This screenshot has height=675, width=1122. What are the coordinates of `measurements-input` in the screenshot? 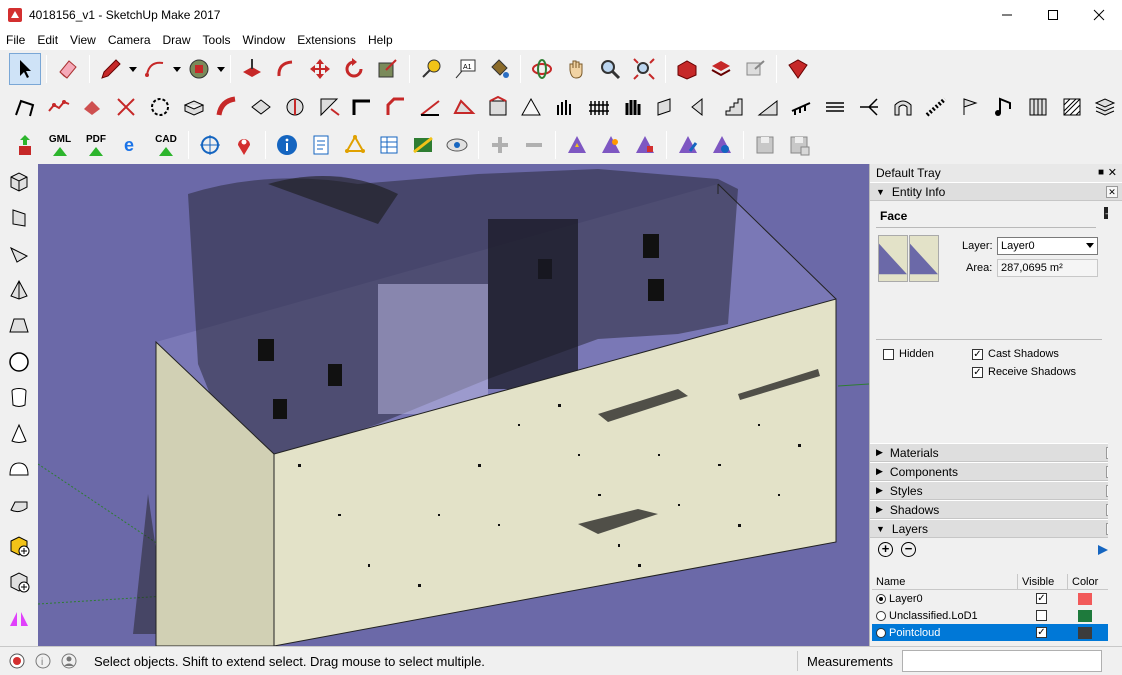 It's located at (1002, 661).